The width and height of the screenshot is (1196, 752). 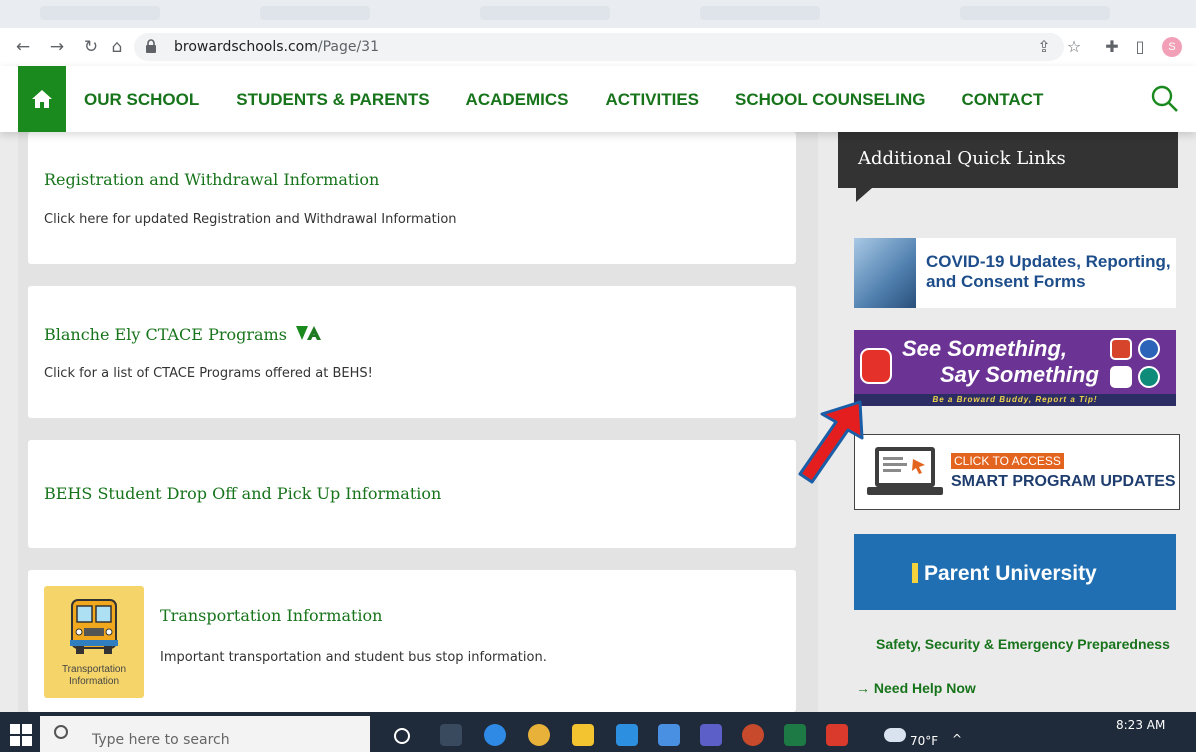 What do you see at coordinates (957, 739) in the screenshot?
I see `tray-chevron-icon: ^` at bounding box center [957, 739].